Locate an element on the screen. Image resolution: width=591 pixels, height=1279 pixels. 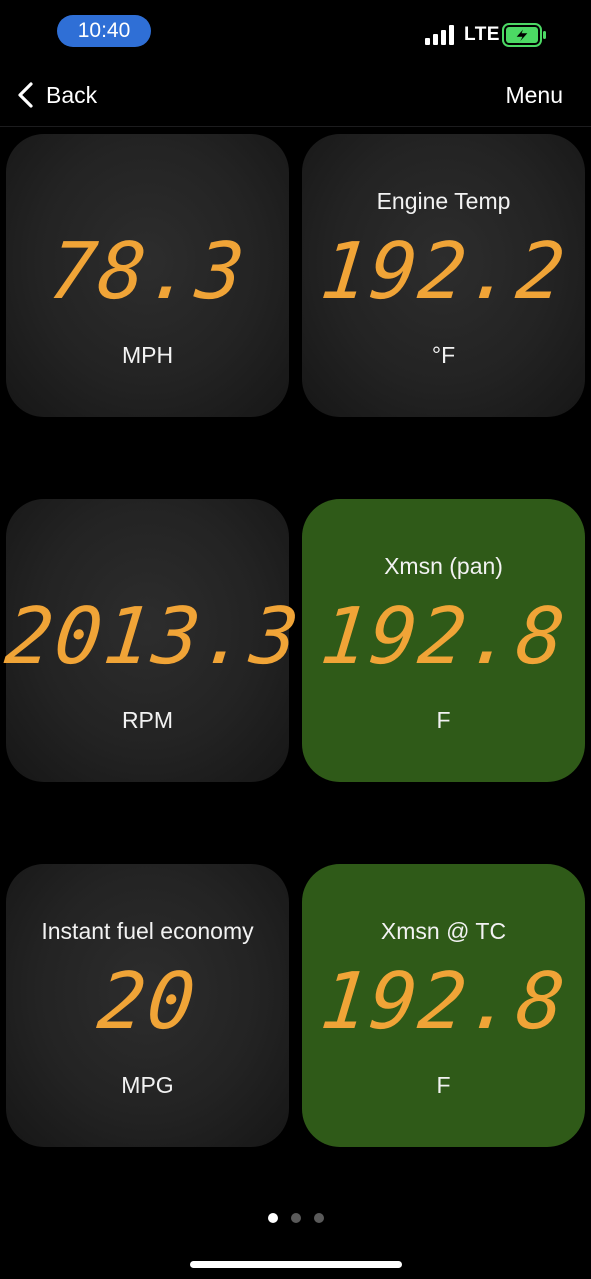
gauge-tile-rpm: 2013.3 RPM is located at coordinates (152, 640).